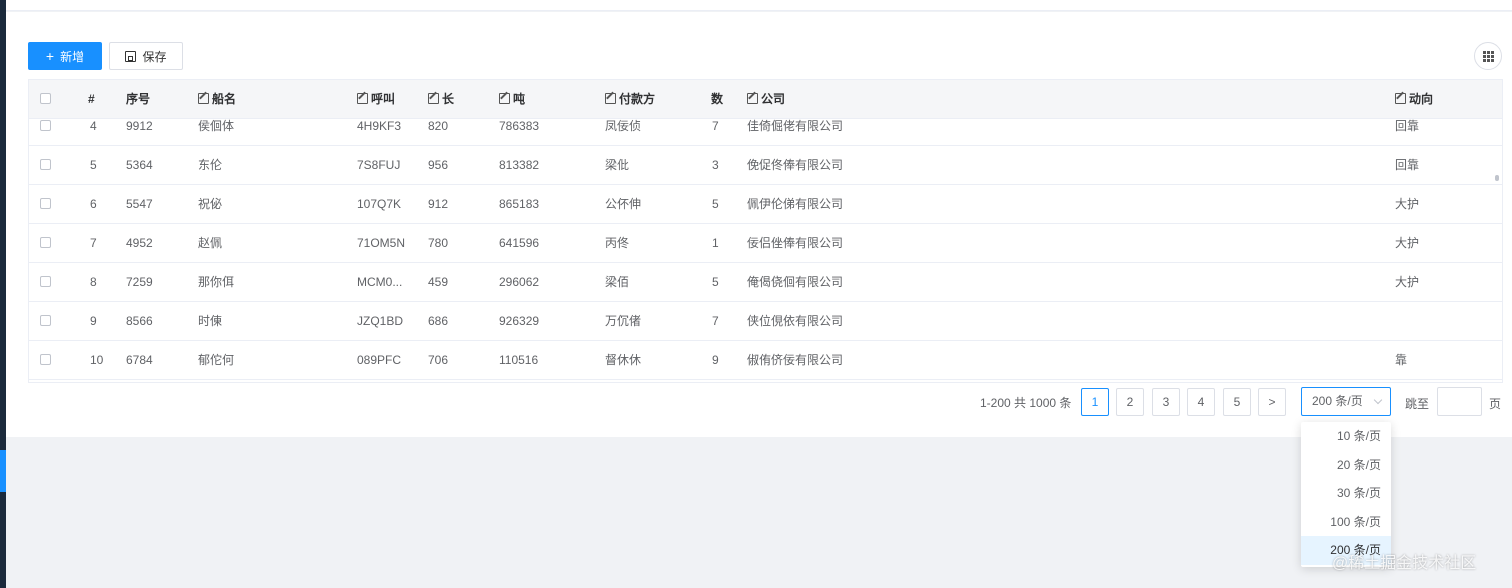 The height and width of the screenshot is (588, 1512). Describe the element at coordinates (441, 99) in the screenshot. I see `column-header-length: 长` at that location.